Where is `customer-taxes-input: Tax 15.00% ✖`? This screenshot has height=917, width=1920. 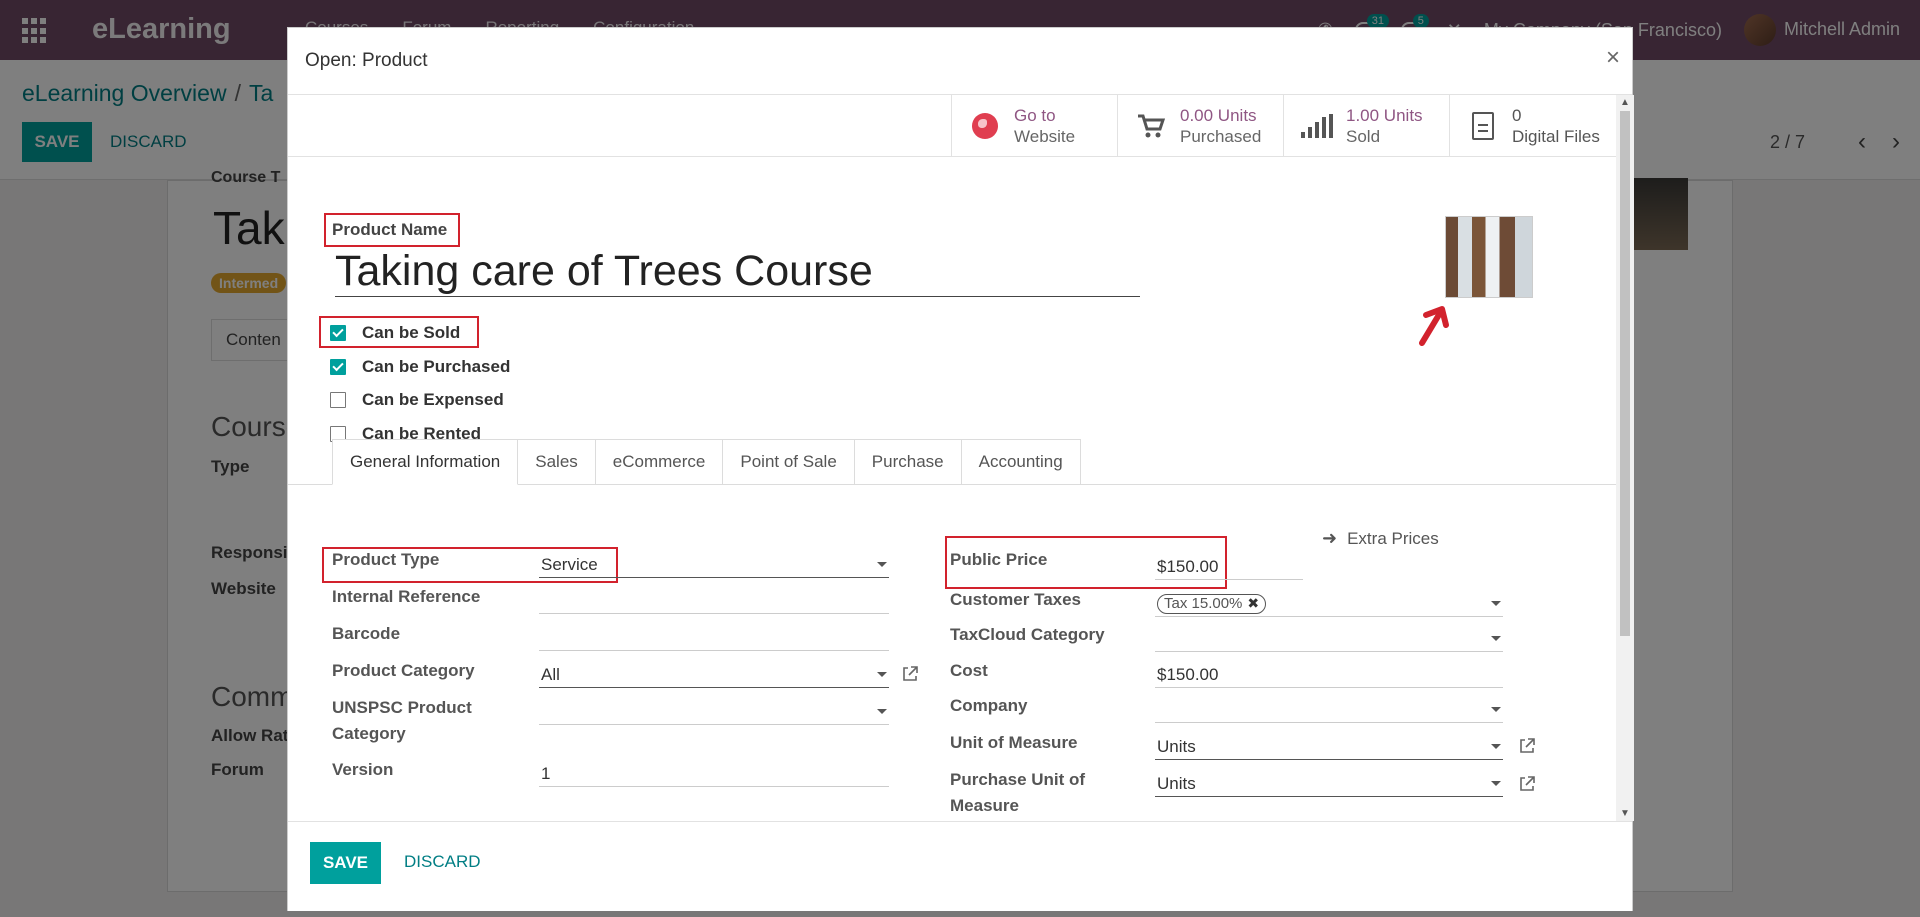
customer-taxes-input: Tax 15.00% ✖ is located at coordinates (1329, 604).